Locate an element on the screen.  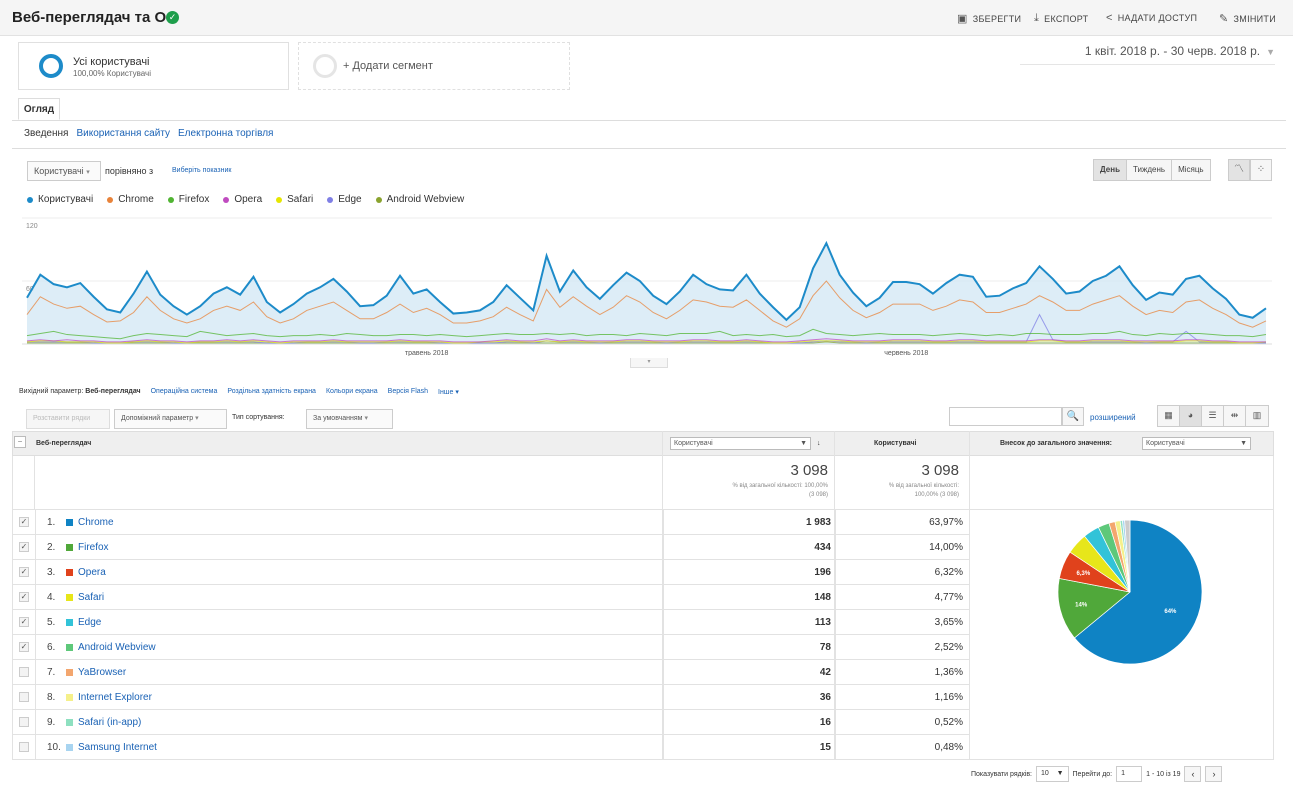
row-number: 9. is located at coordinates (51, 722).